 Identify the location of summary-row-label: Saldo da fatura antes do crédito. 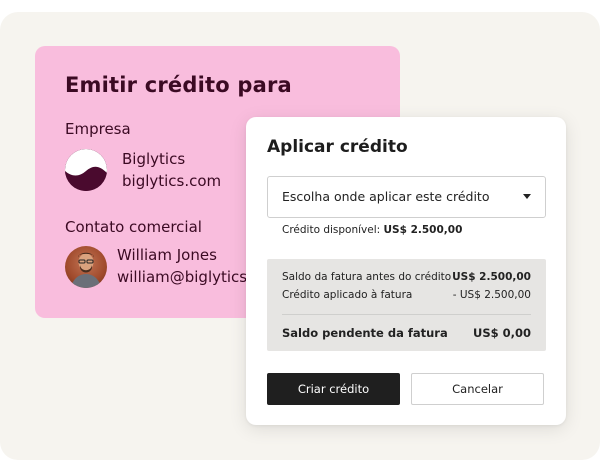
(367, 277).